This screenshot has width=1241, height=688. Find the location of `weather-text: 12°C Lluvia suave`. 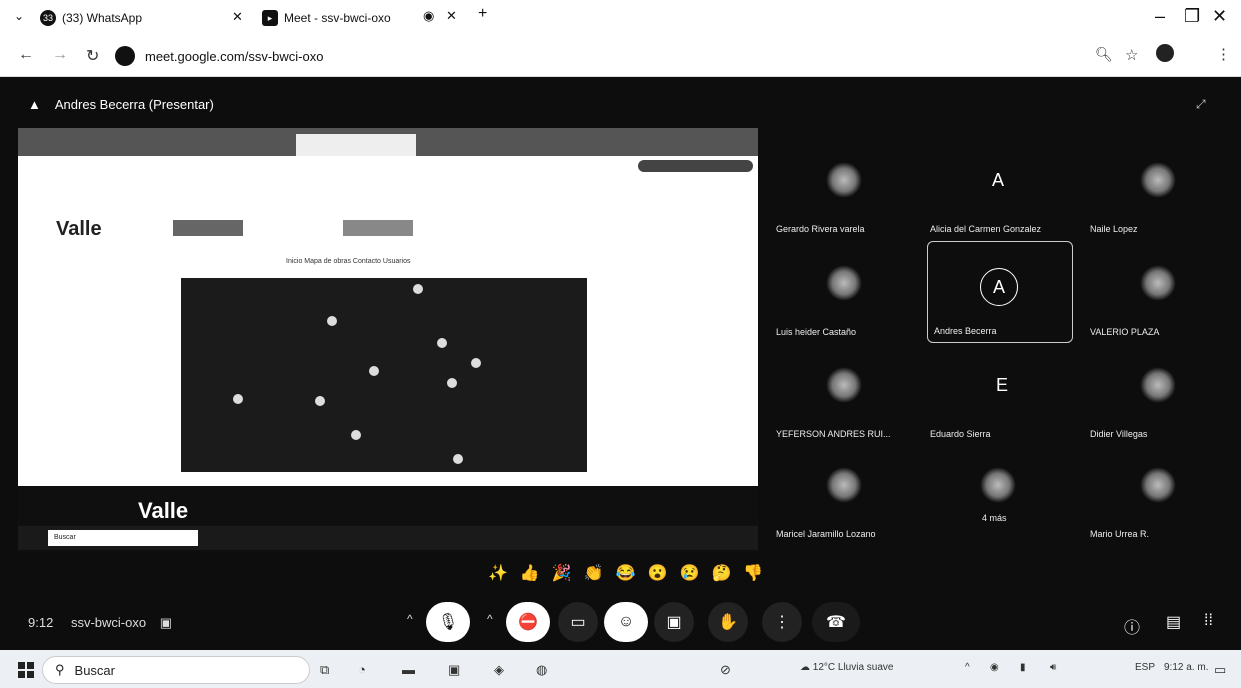

weather-text: 12°C Lluvia suave is located at coordinates (853, 667).